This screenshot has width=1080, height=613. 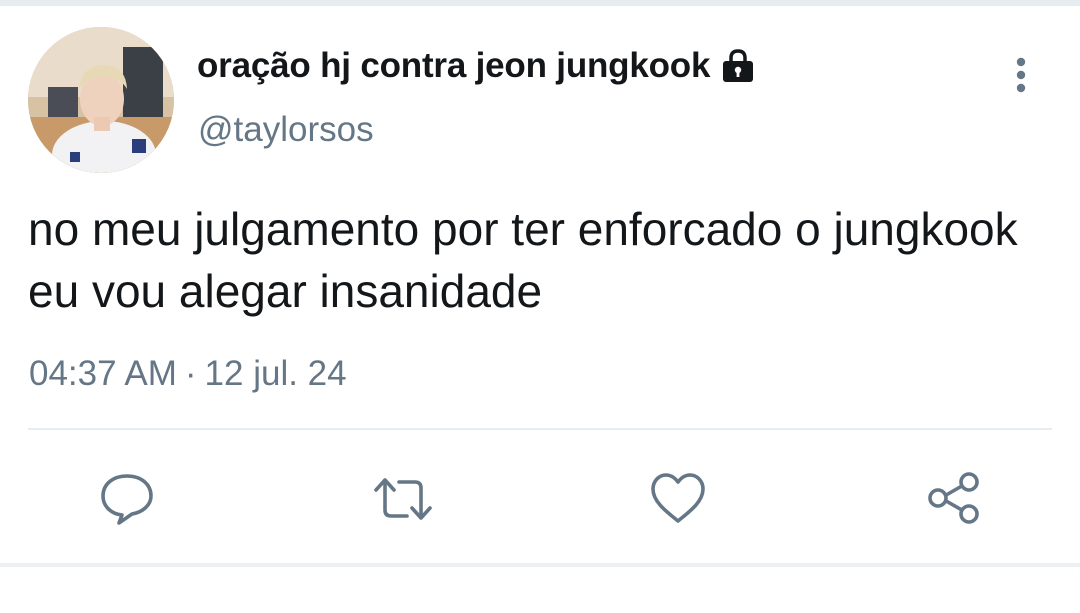 I want to click on tweet-date: 12 jul. 24, so click(x=275, y=373).